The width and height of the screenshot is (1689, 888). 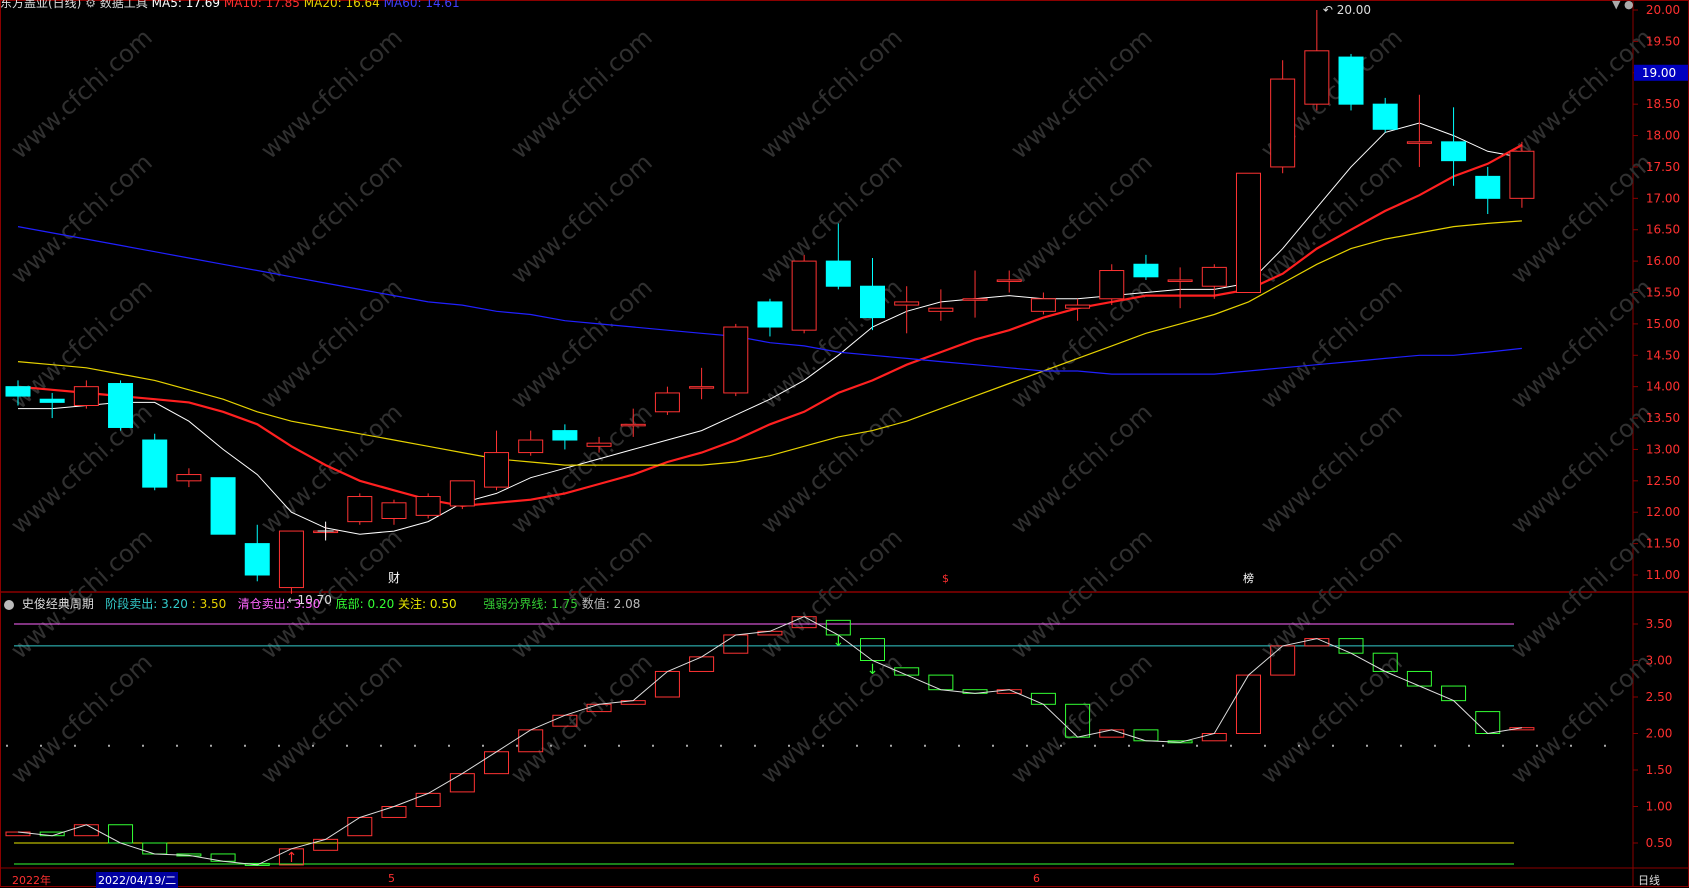 What do you see at coordinates (1663, 198) in the screenshot?
I see `price-tick-label: 17.00` at bounding box center [1663, 198].